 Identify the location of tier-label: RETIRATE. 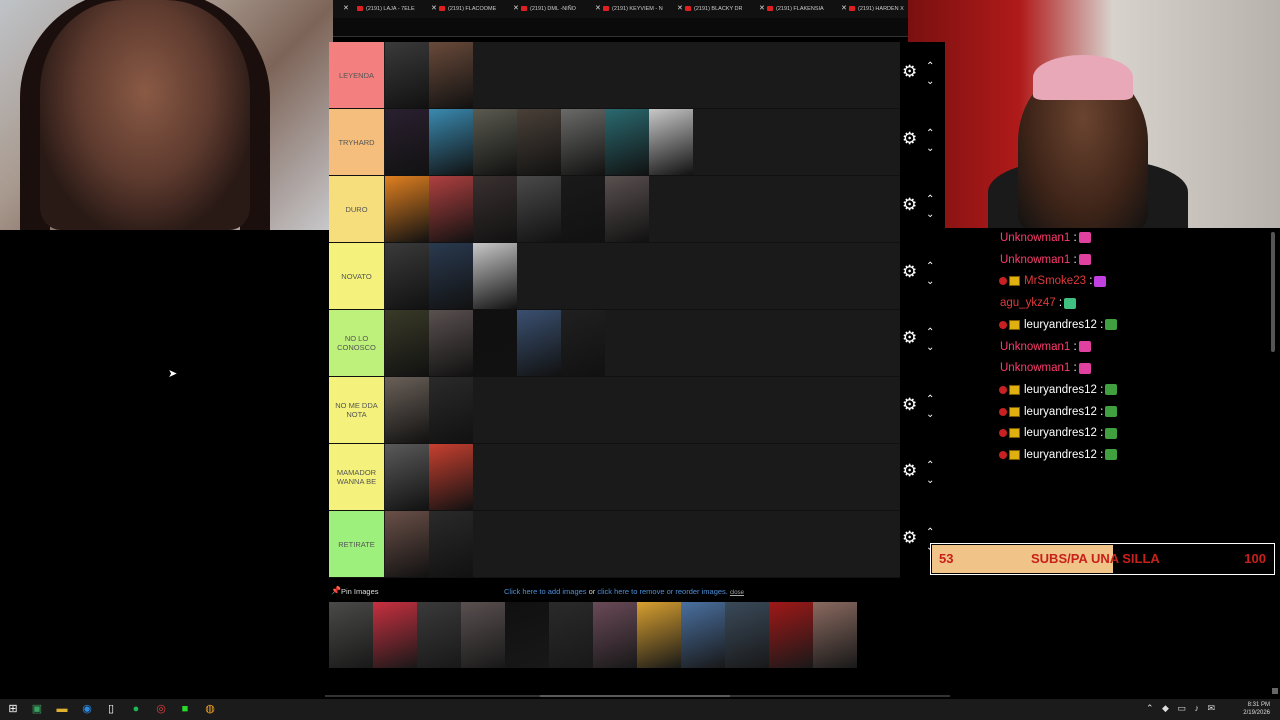
(356, 544).